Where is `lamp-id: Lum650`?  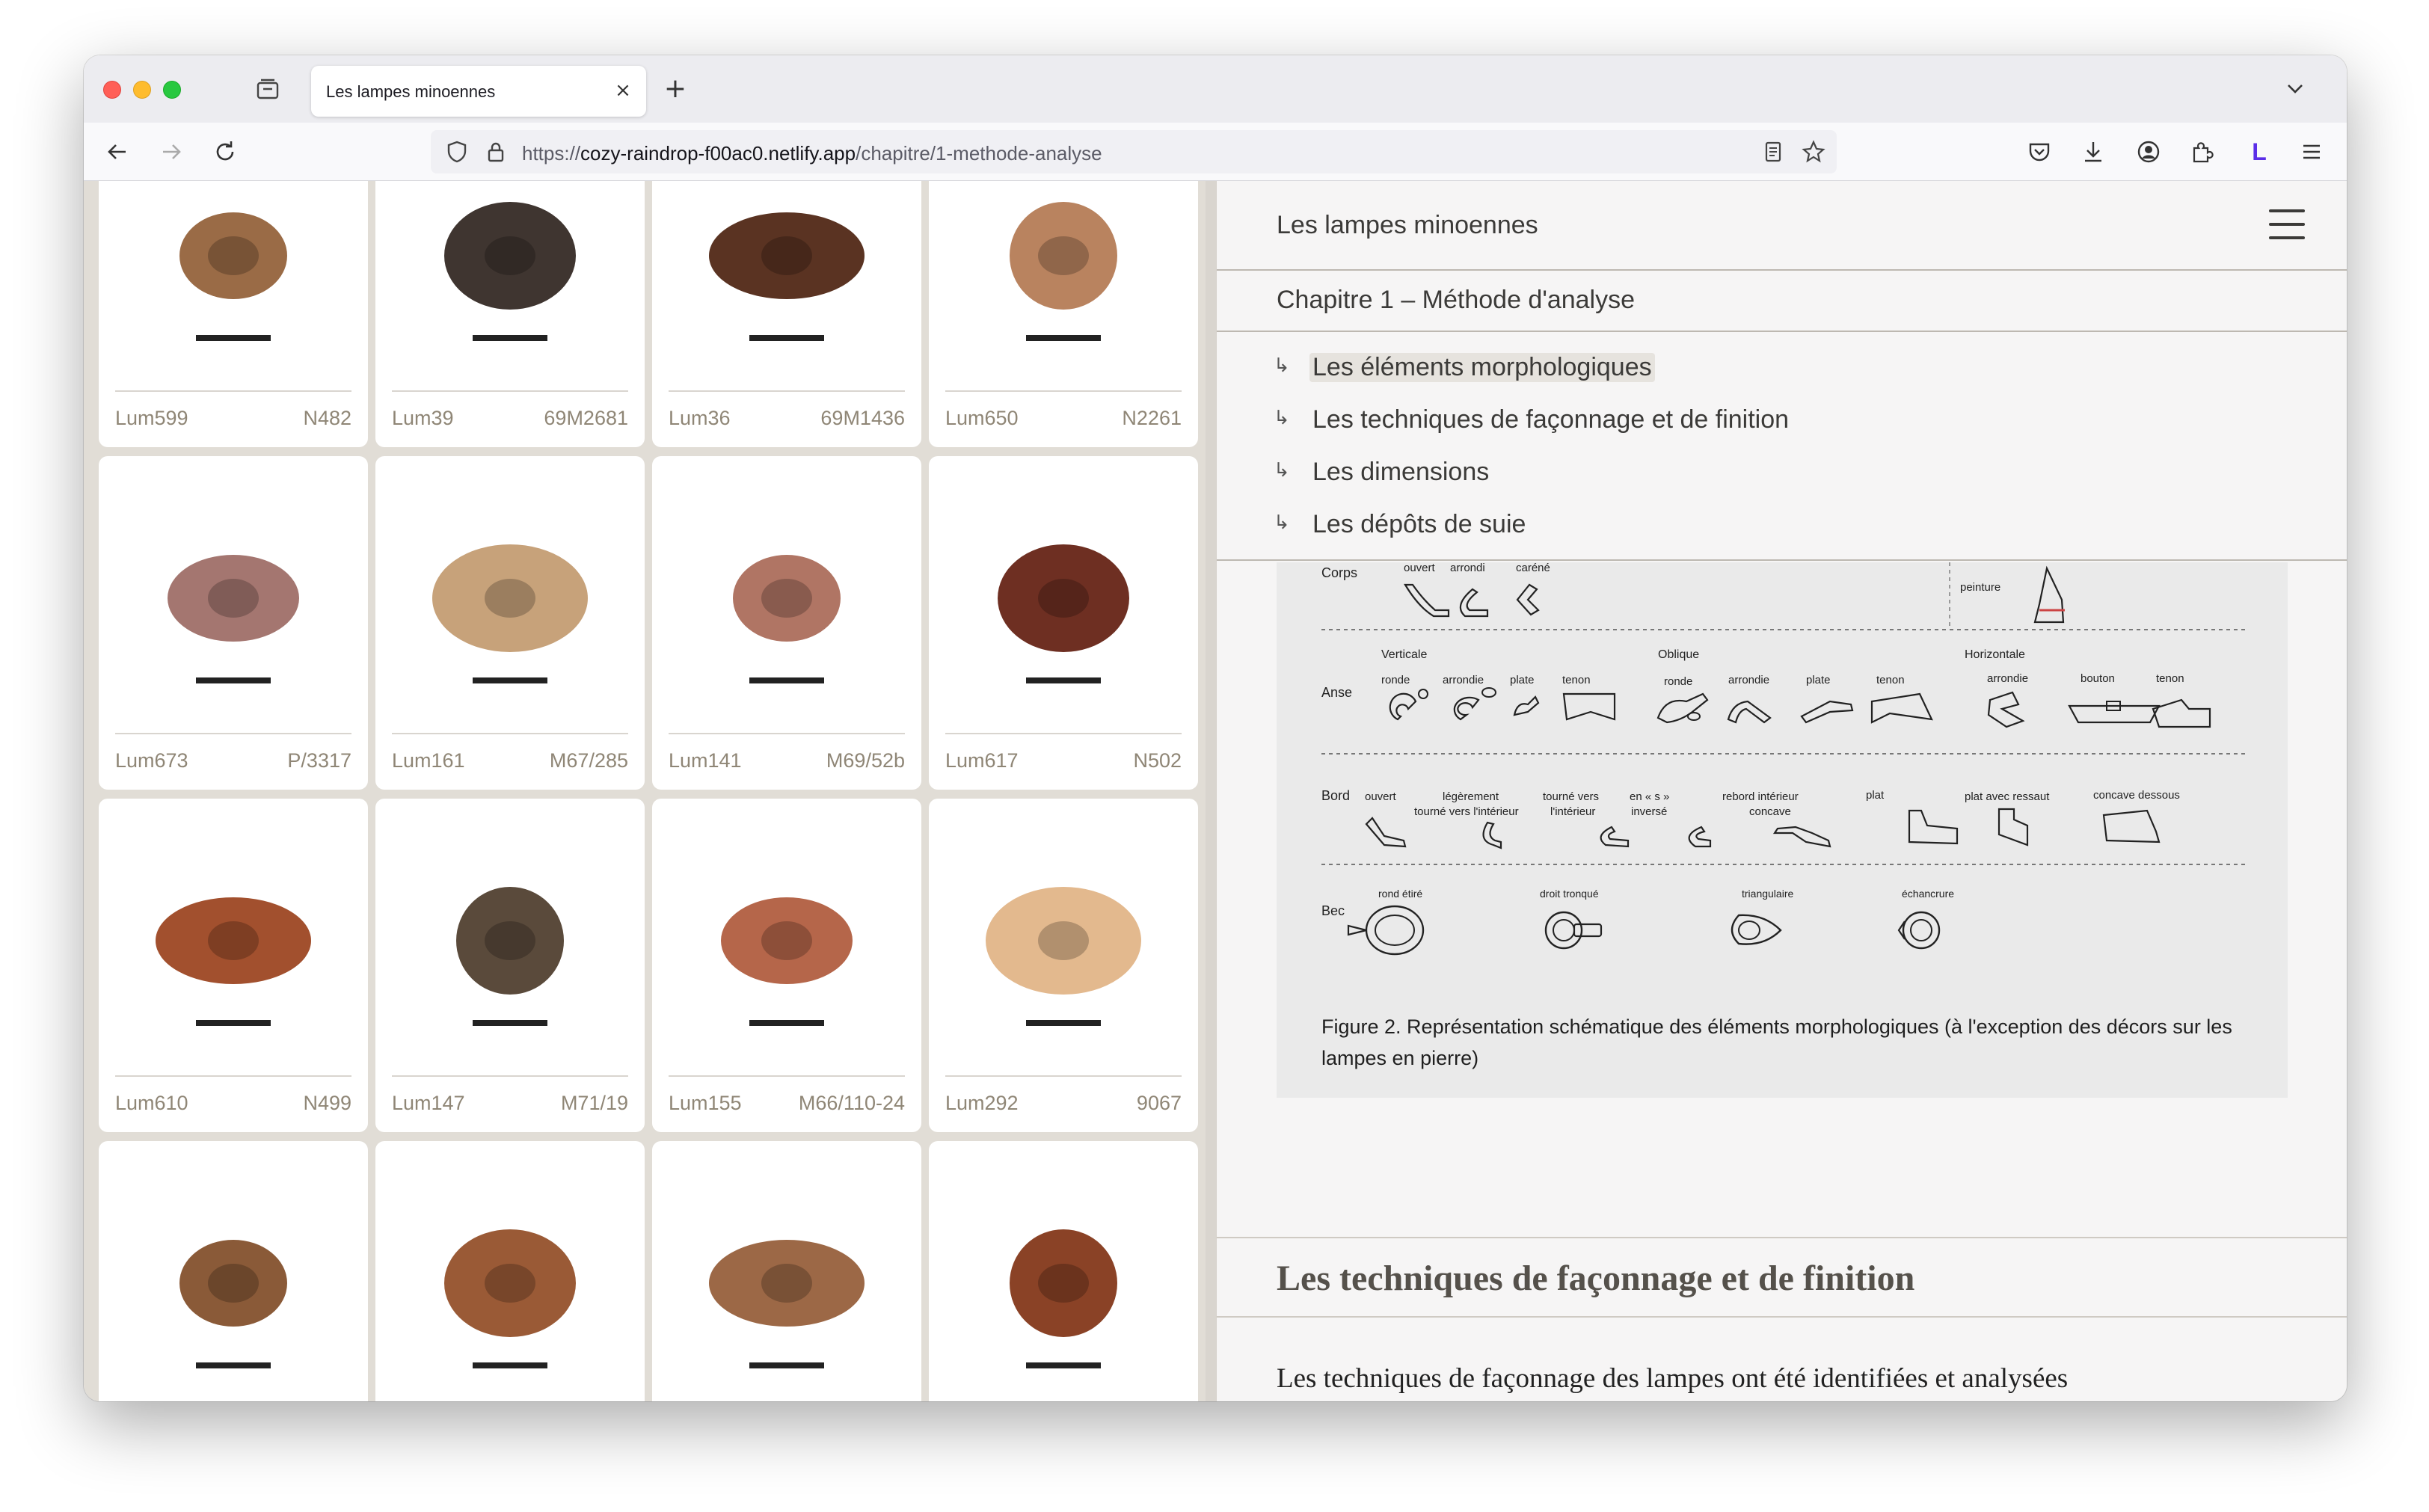
lamp-id: Lum650 is located at coordinates (982, 418).